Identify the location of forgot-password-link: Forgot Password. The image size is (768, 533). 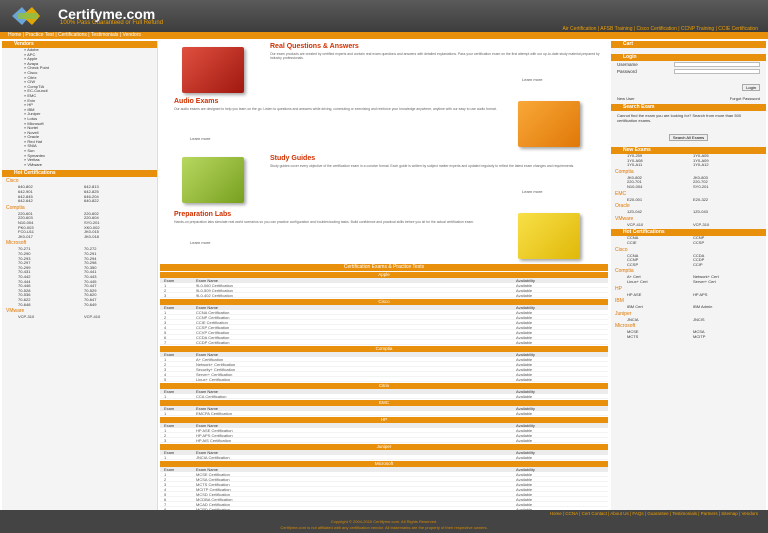
(745, 98).